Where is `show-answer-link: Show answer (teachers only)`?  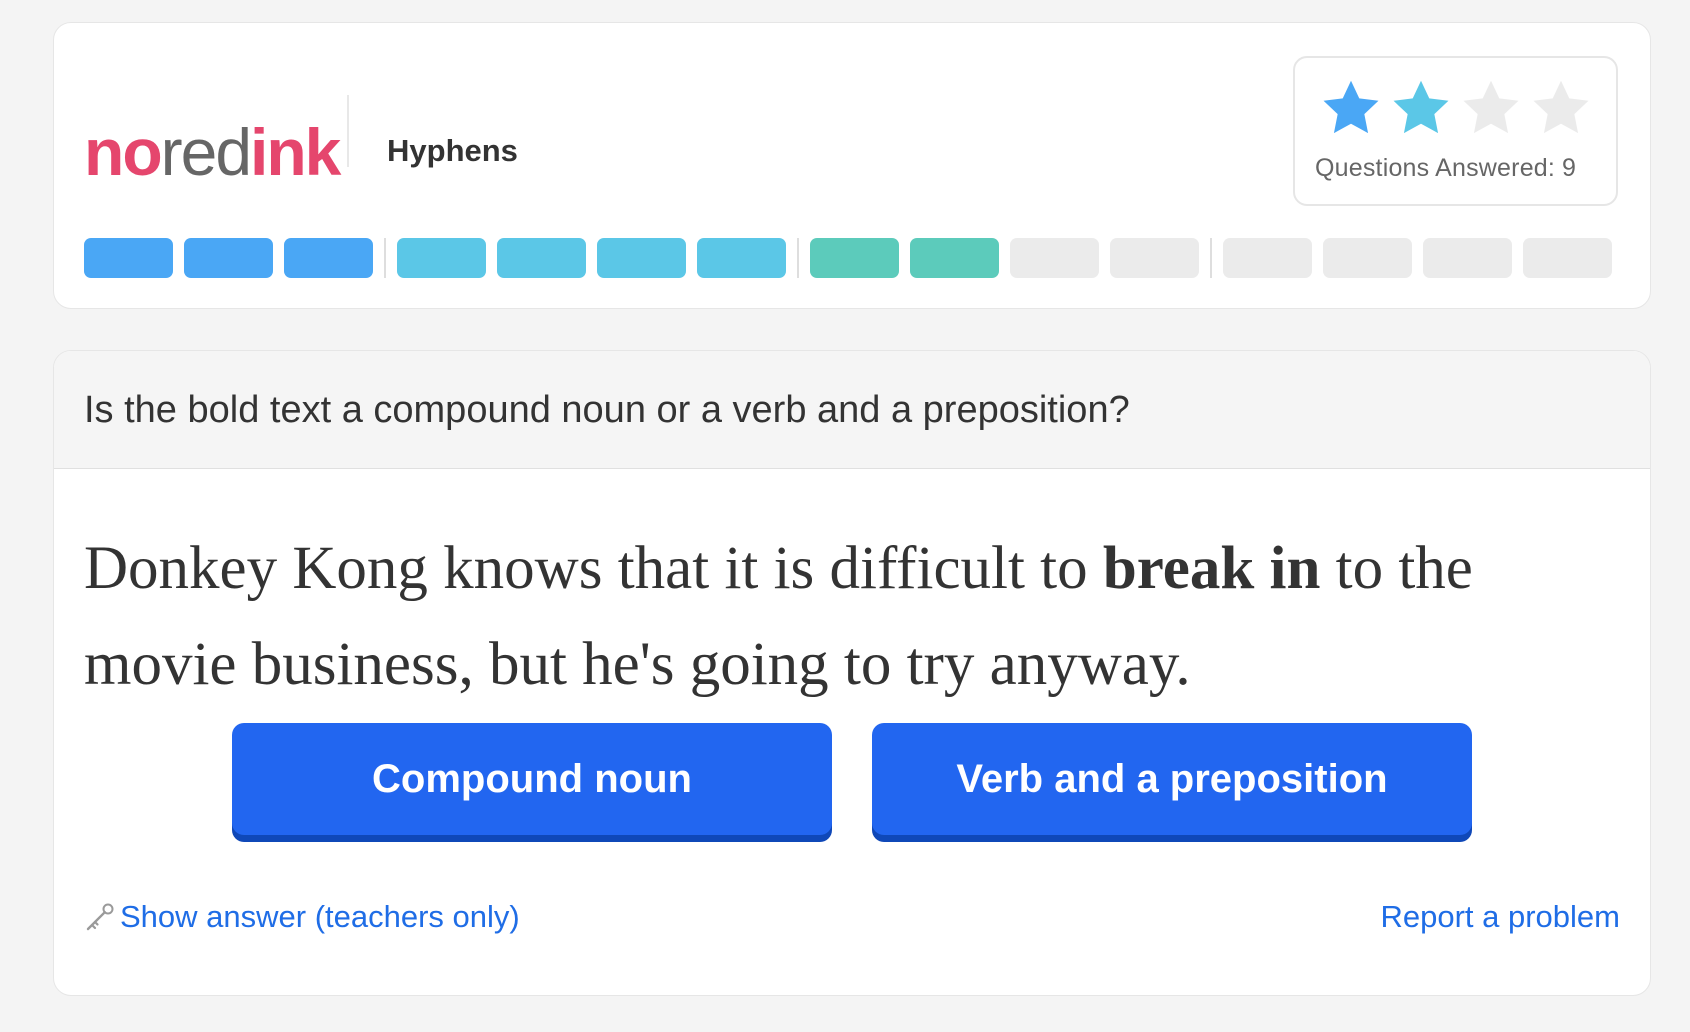
show-answer-link: Show answer (teachers only) is located at coordinates (302, 917).